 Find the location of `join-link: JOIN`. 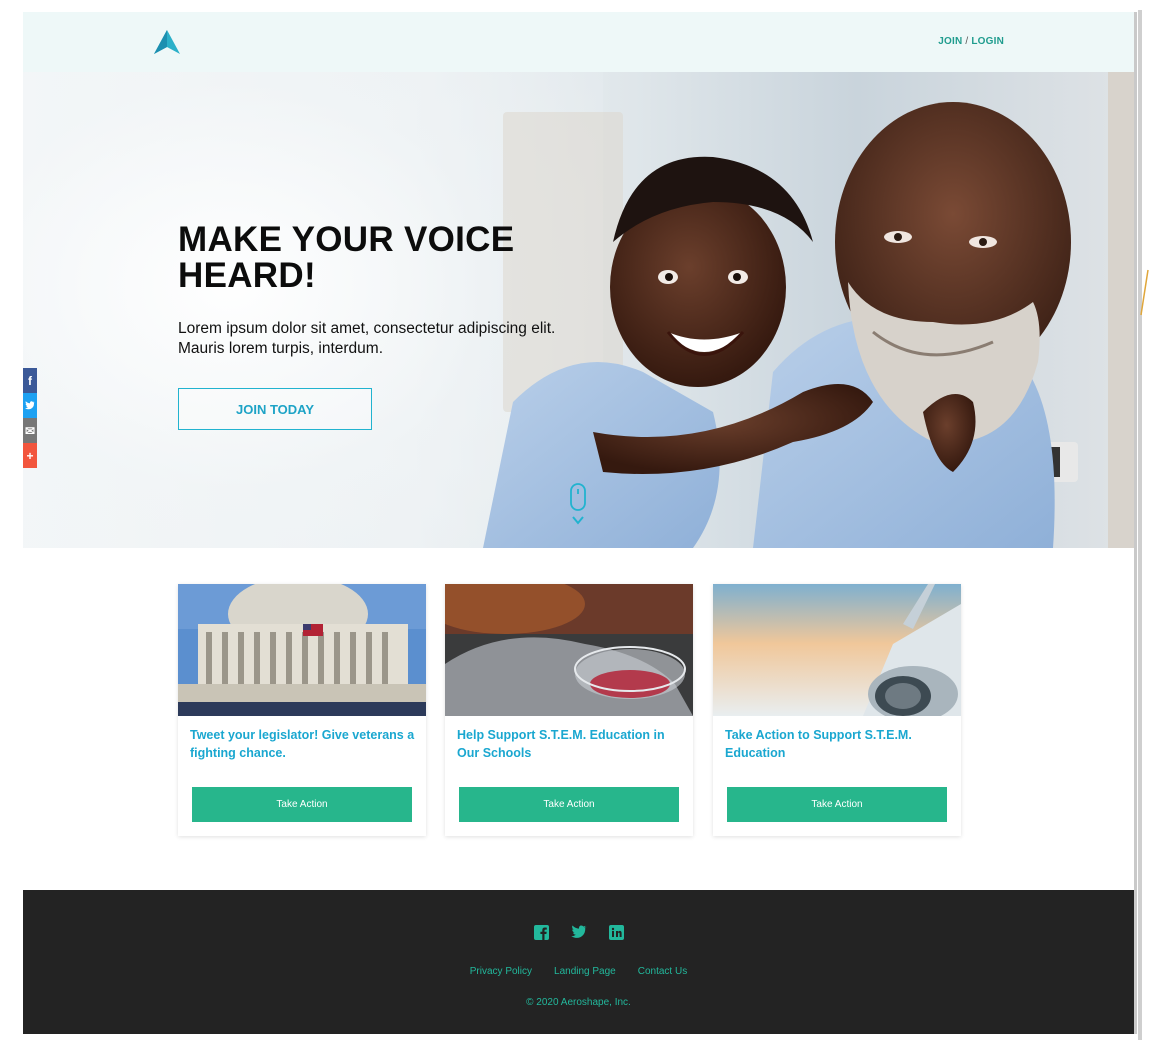

join-link: JOIN is located at coordinates (950, 41).